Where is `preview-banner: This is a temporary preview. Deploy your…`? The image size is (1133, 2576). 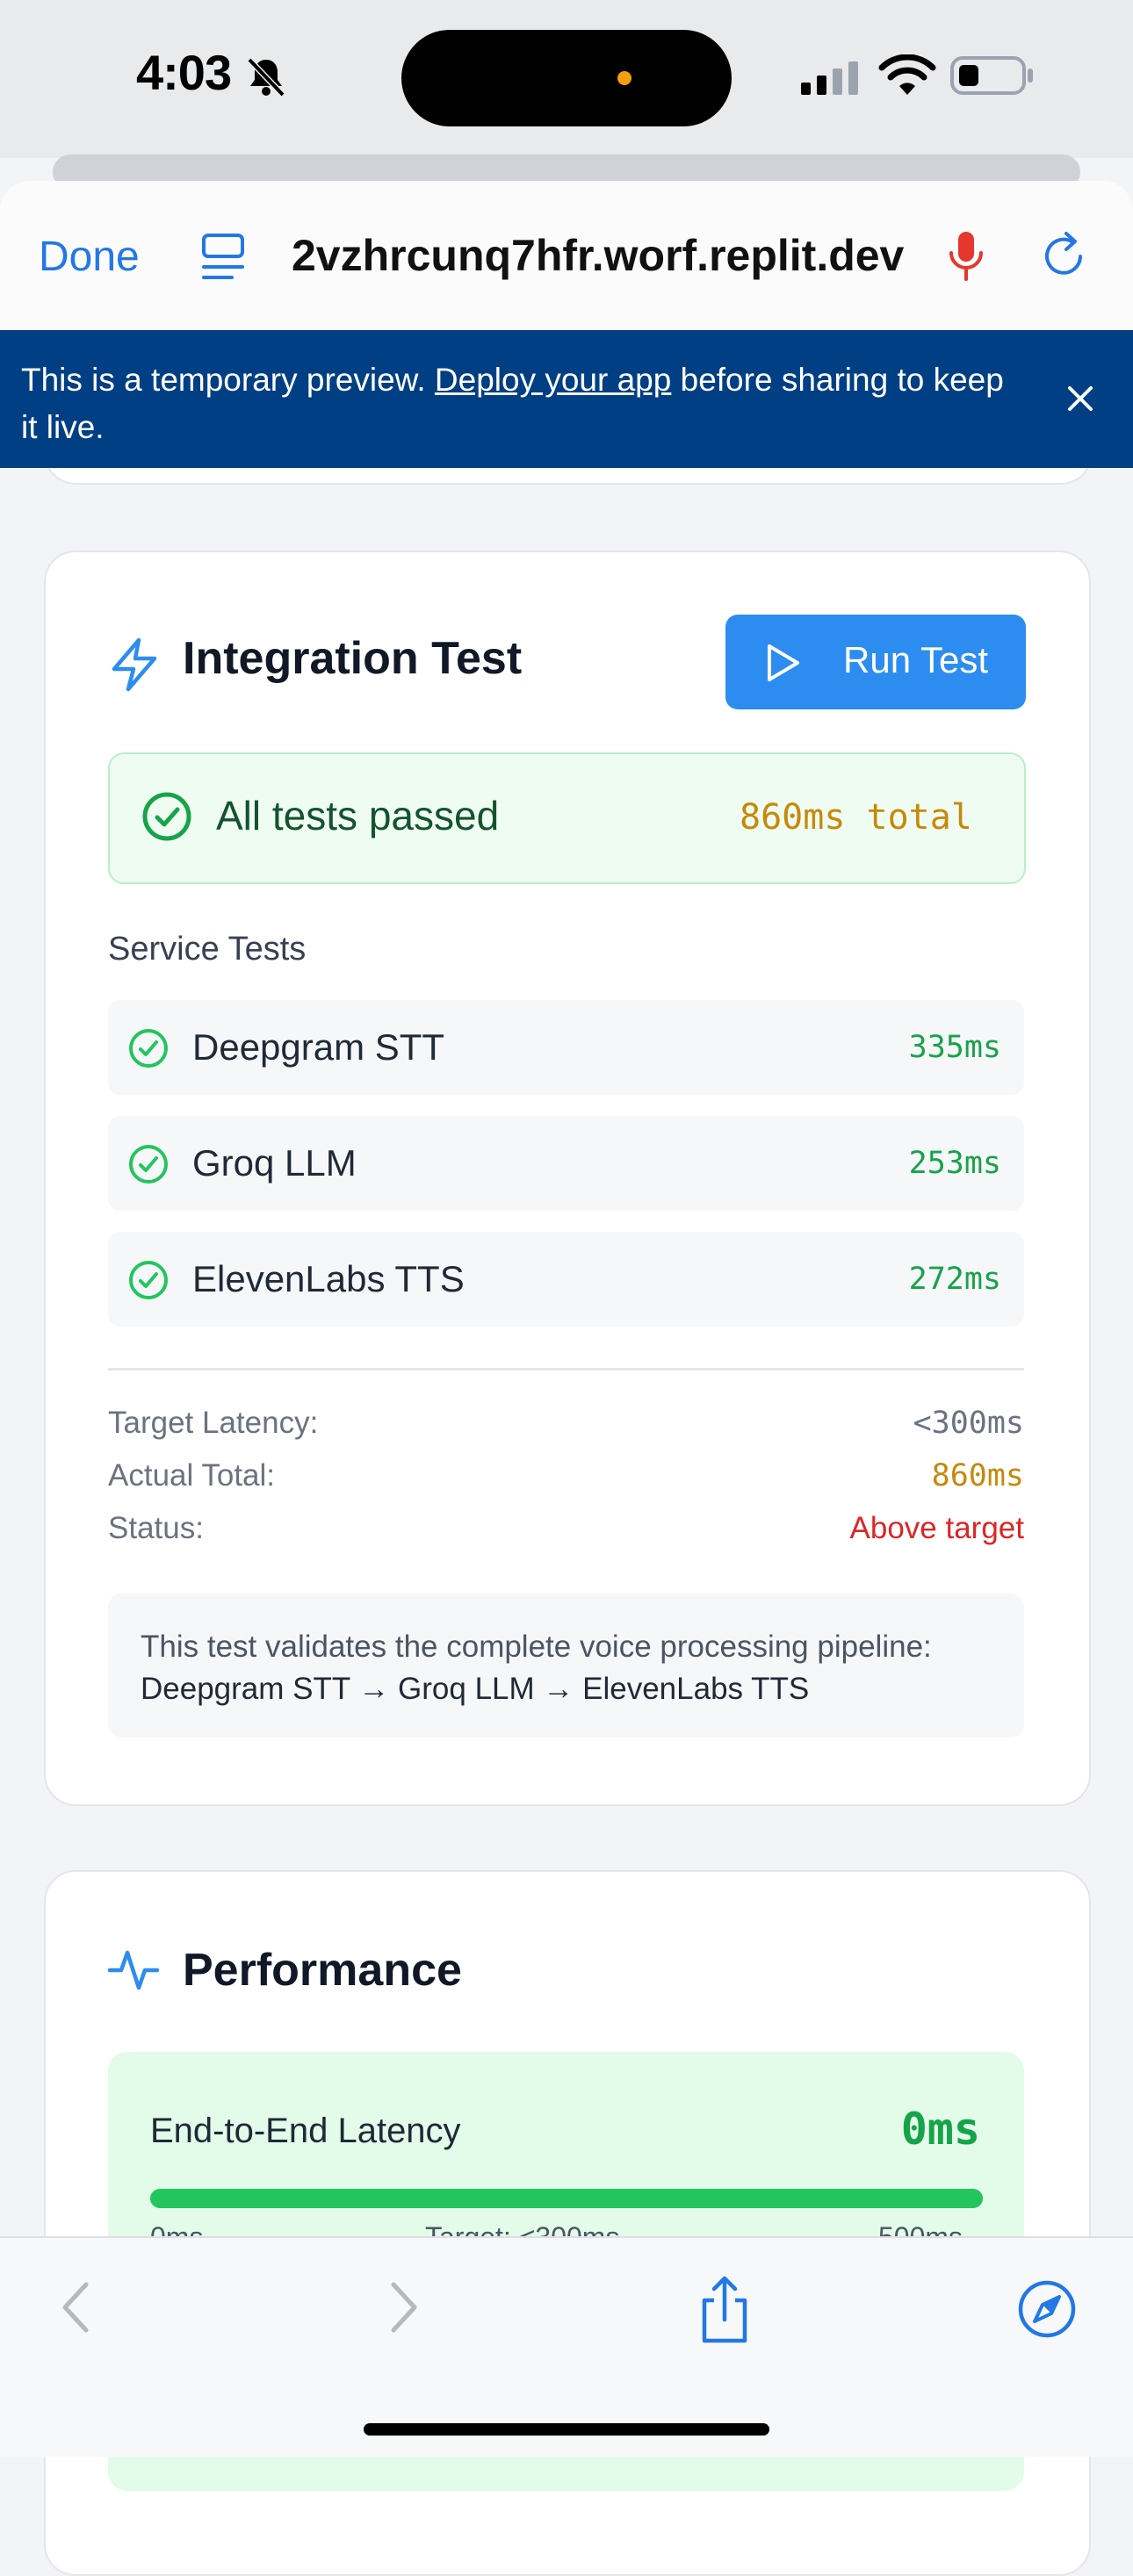 preview-banner: This is a temporary preview. Deploy your… is located at coordinates (566, 399).